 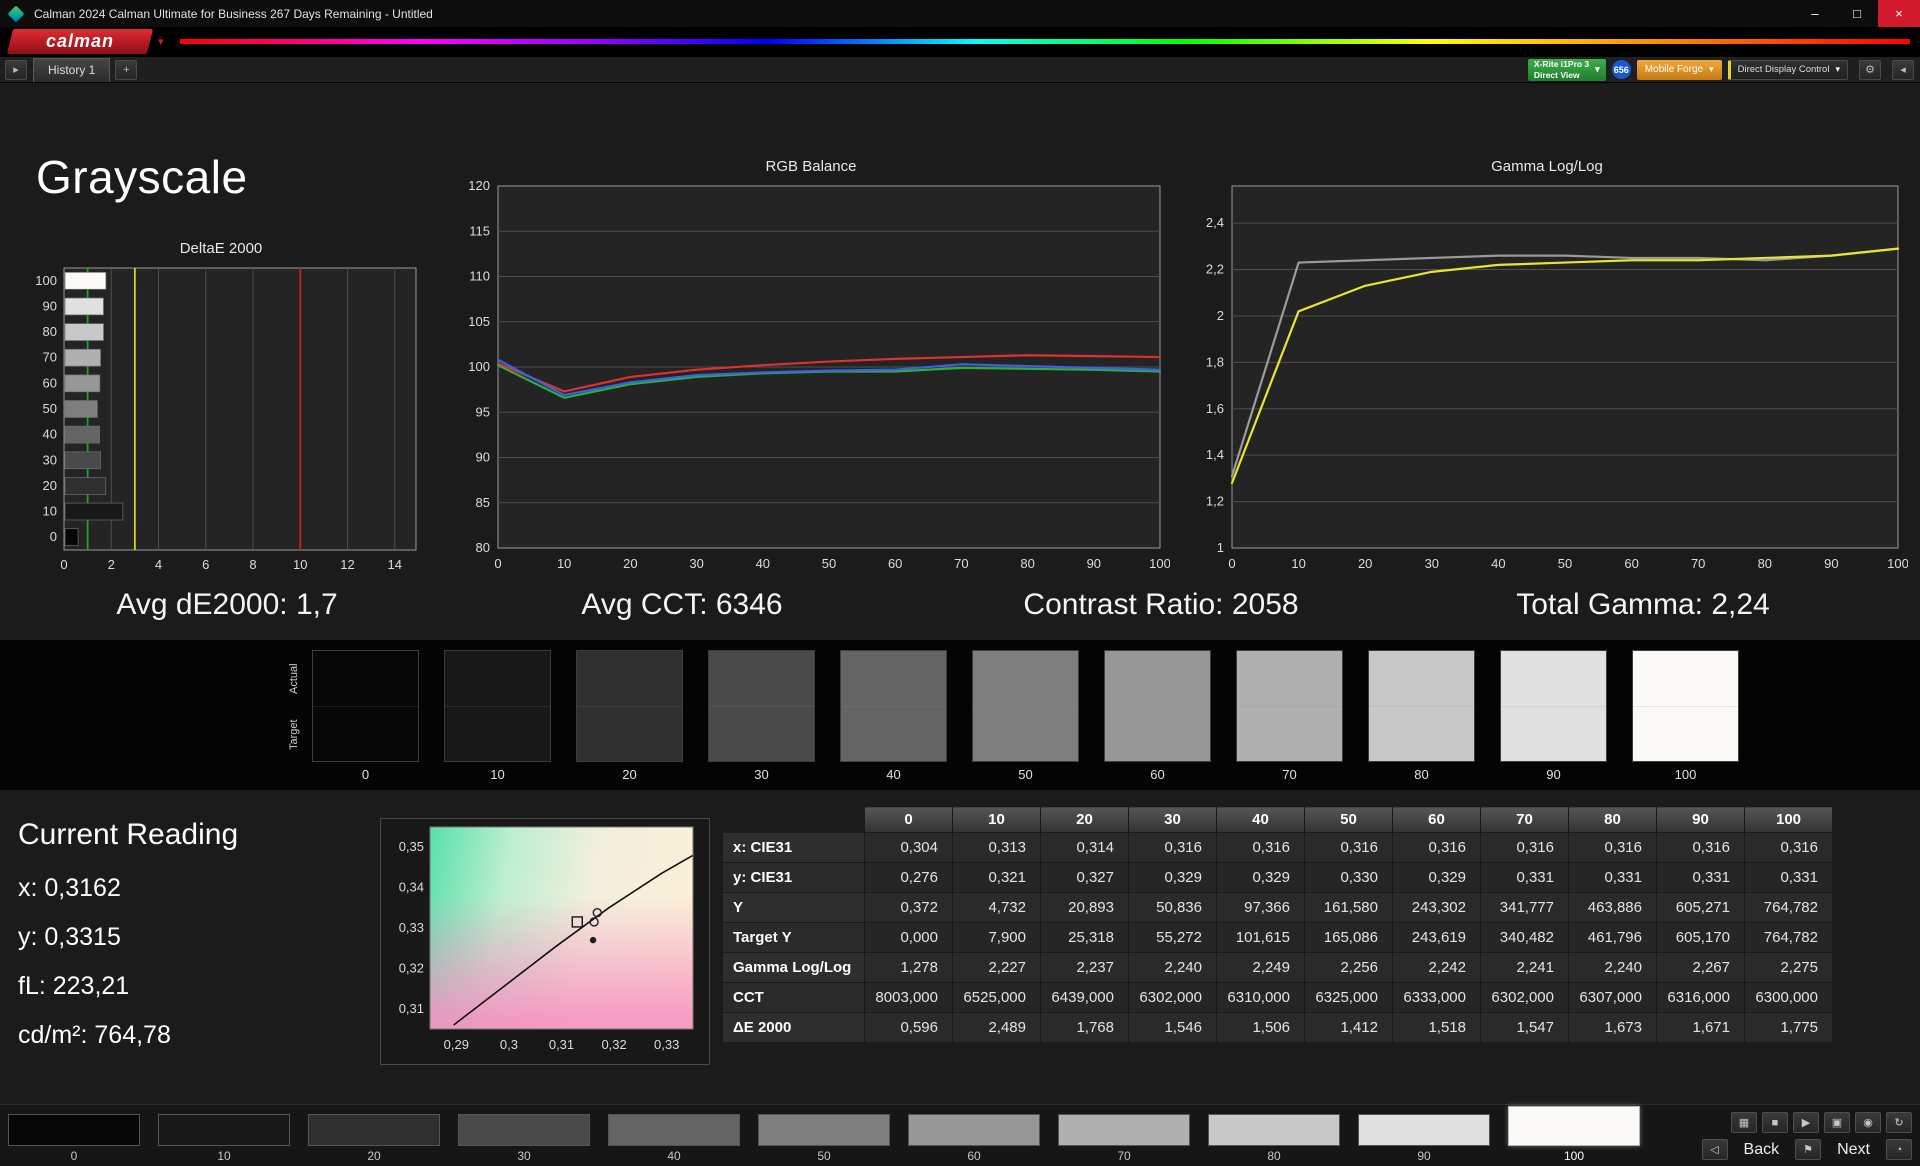 What do you see at coordinates (1868, 1122) in the screenshot?
I see `record-icon: ◉` at bounding box center [1868, 1122].